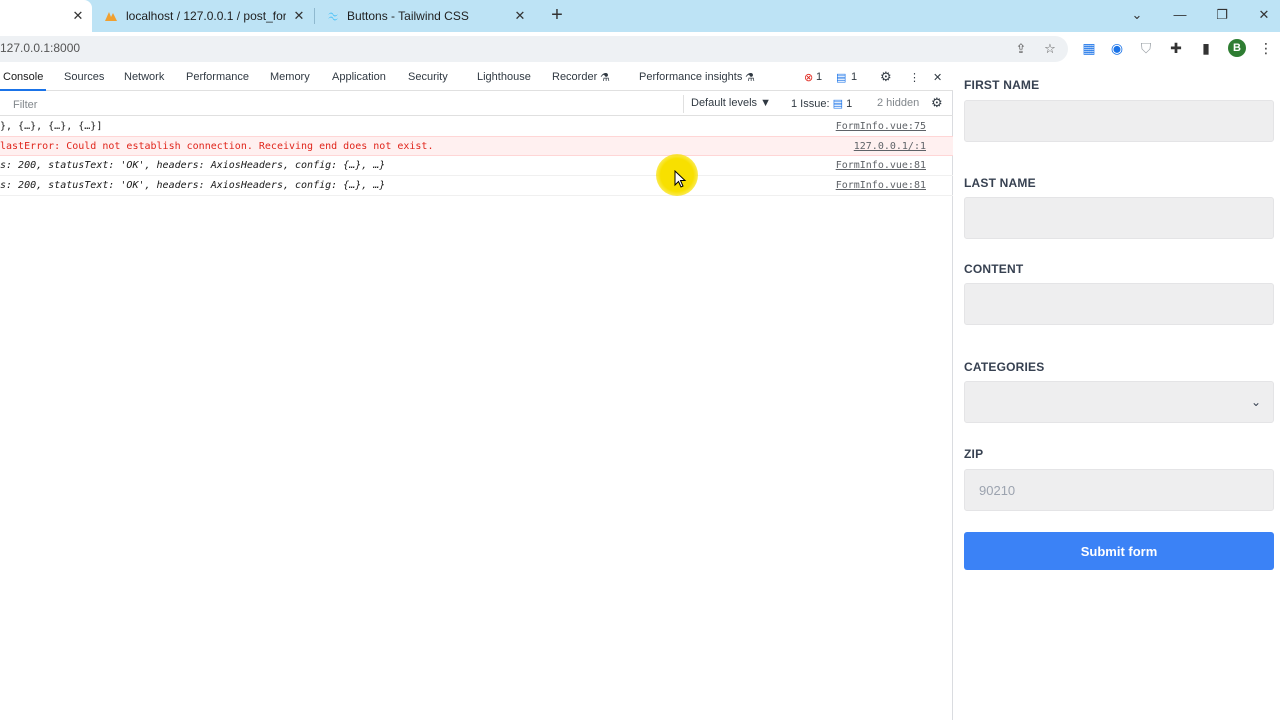 This screenshot has width=1280, height=720. I want to click on active-tab-indicator, so click(23, 90).